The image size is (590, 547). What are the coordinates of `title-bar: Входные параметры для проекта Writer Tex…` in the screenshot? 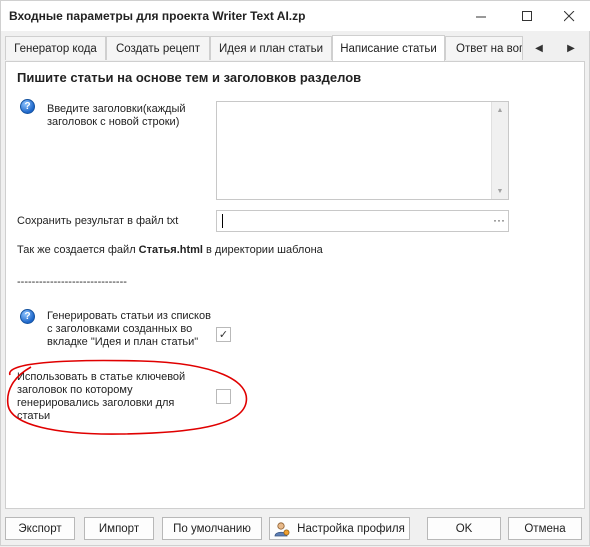 It's located at (295, 16).